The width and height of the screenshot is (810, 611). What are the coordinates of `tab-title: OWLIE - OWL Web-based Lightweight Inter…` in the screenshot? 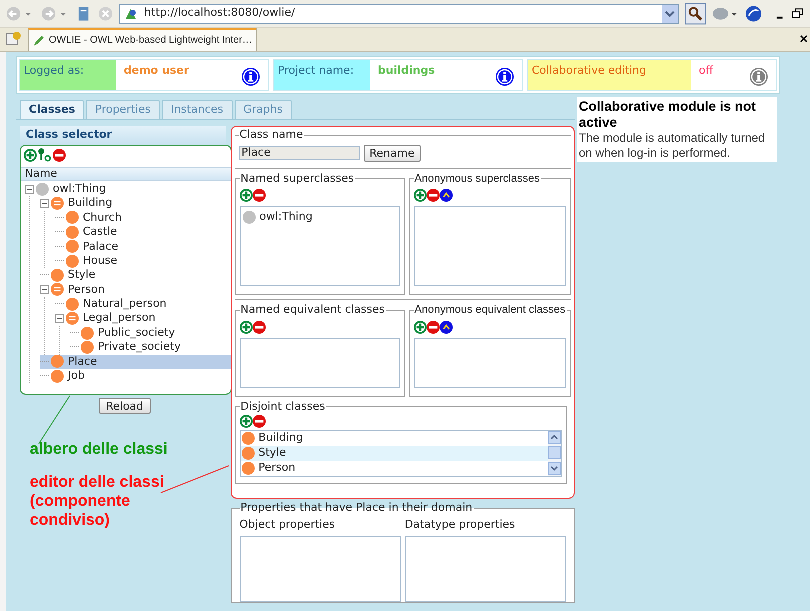 It's located at (150, 41).